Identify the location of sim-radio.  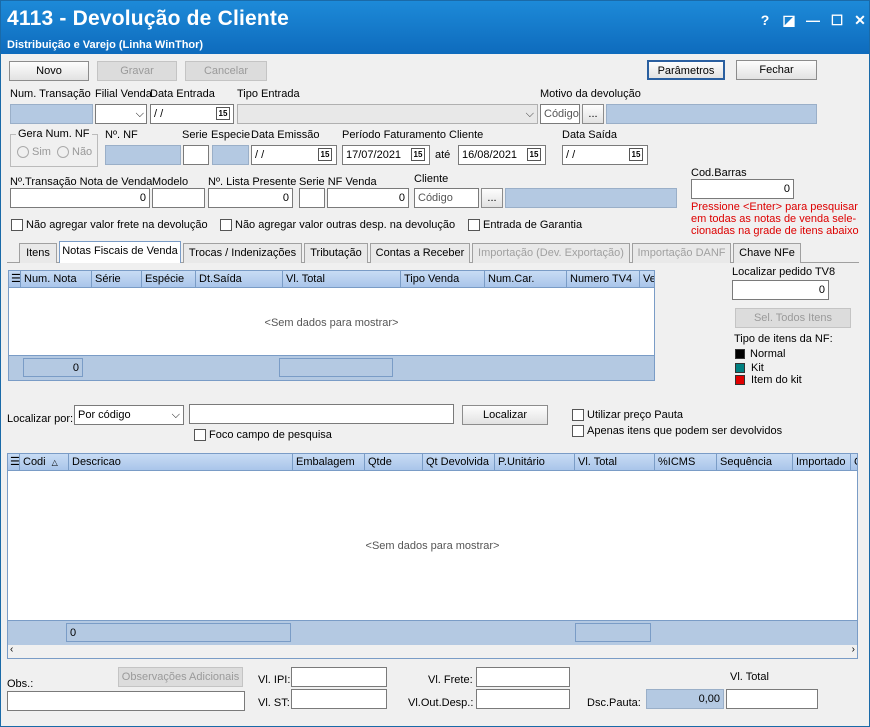
(23, 152).